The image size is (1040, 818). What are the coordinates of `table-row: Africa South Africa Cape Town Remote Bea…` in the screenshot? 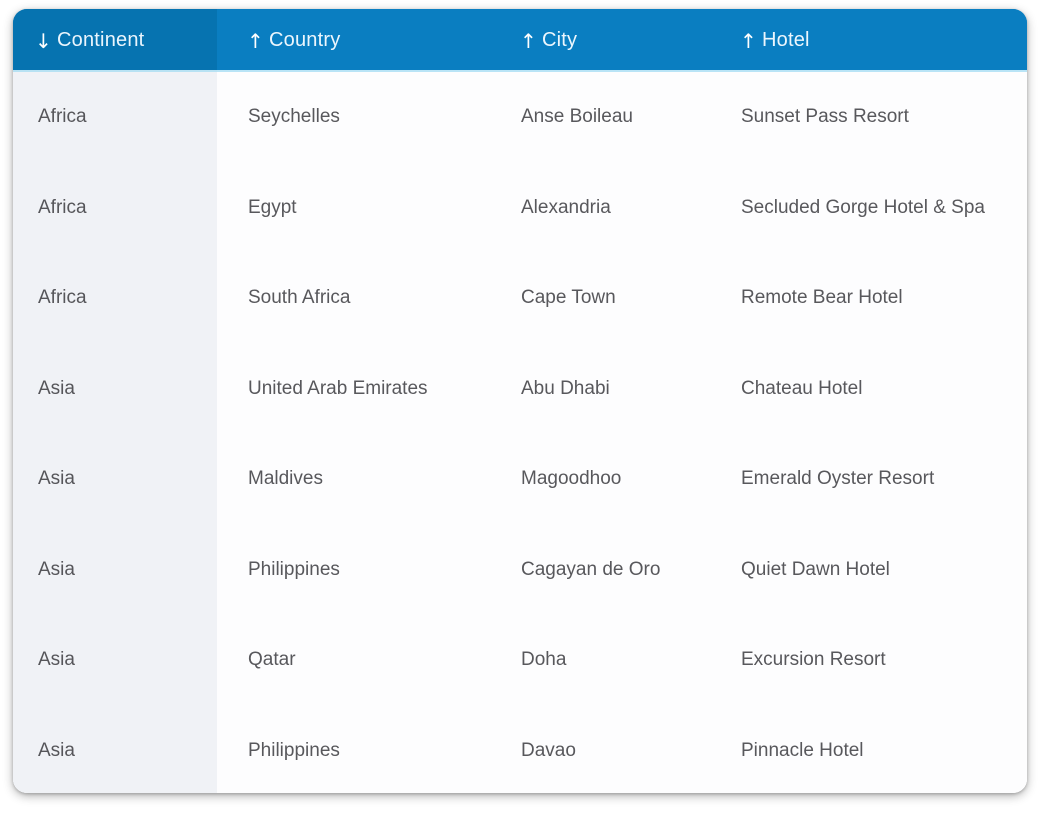 It's located at (520, 298).